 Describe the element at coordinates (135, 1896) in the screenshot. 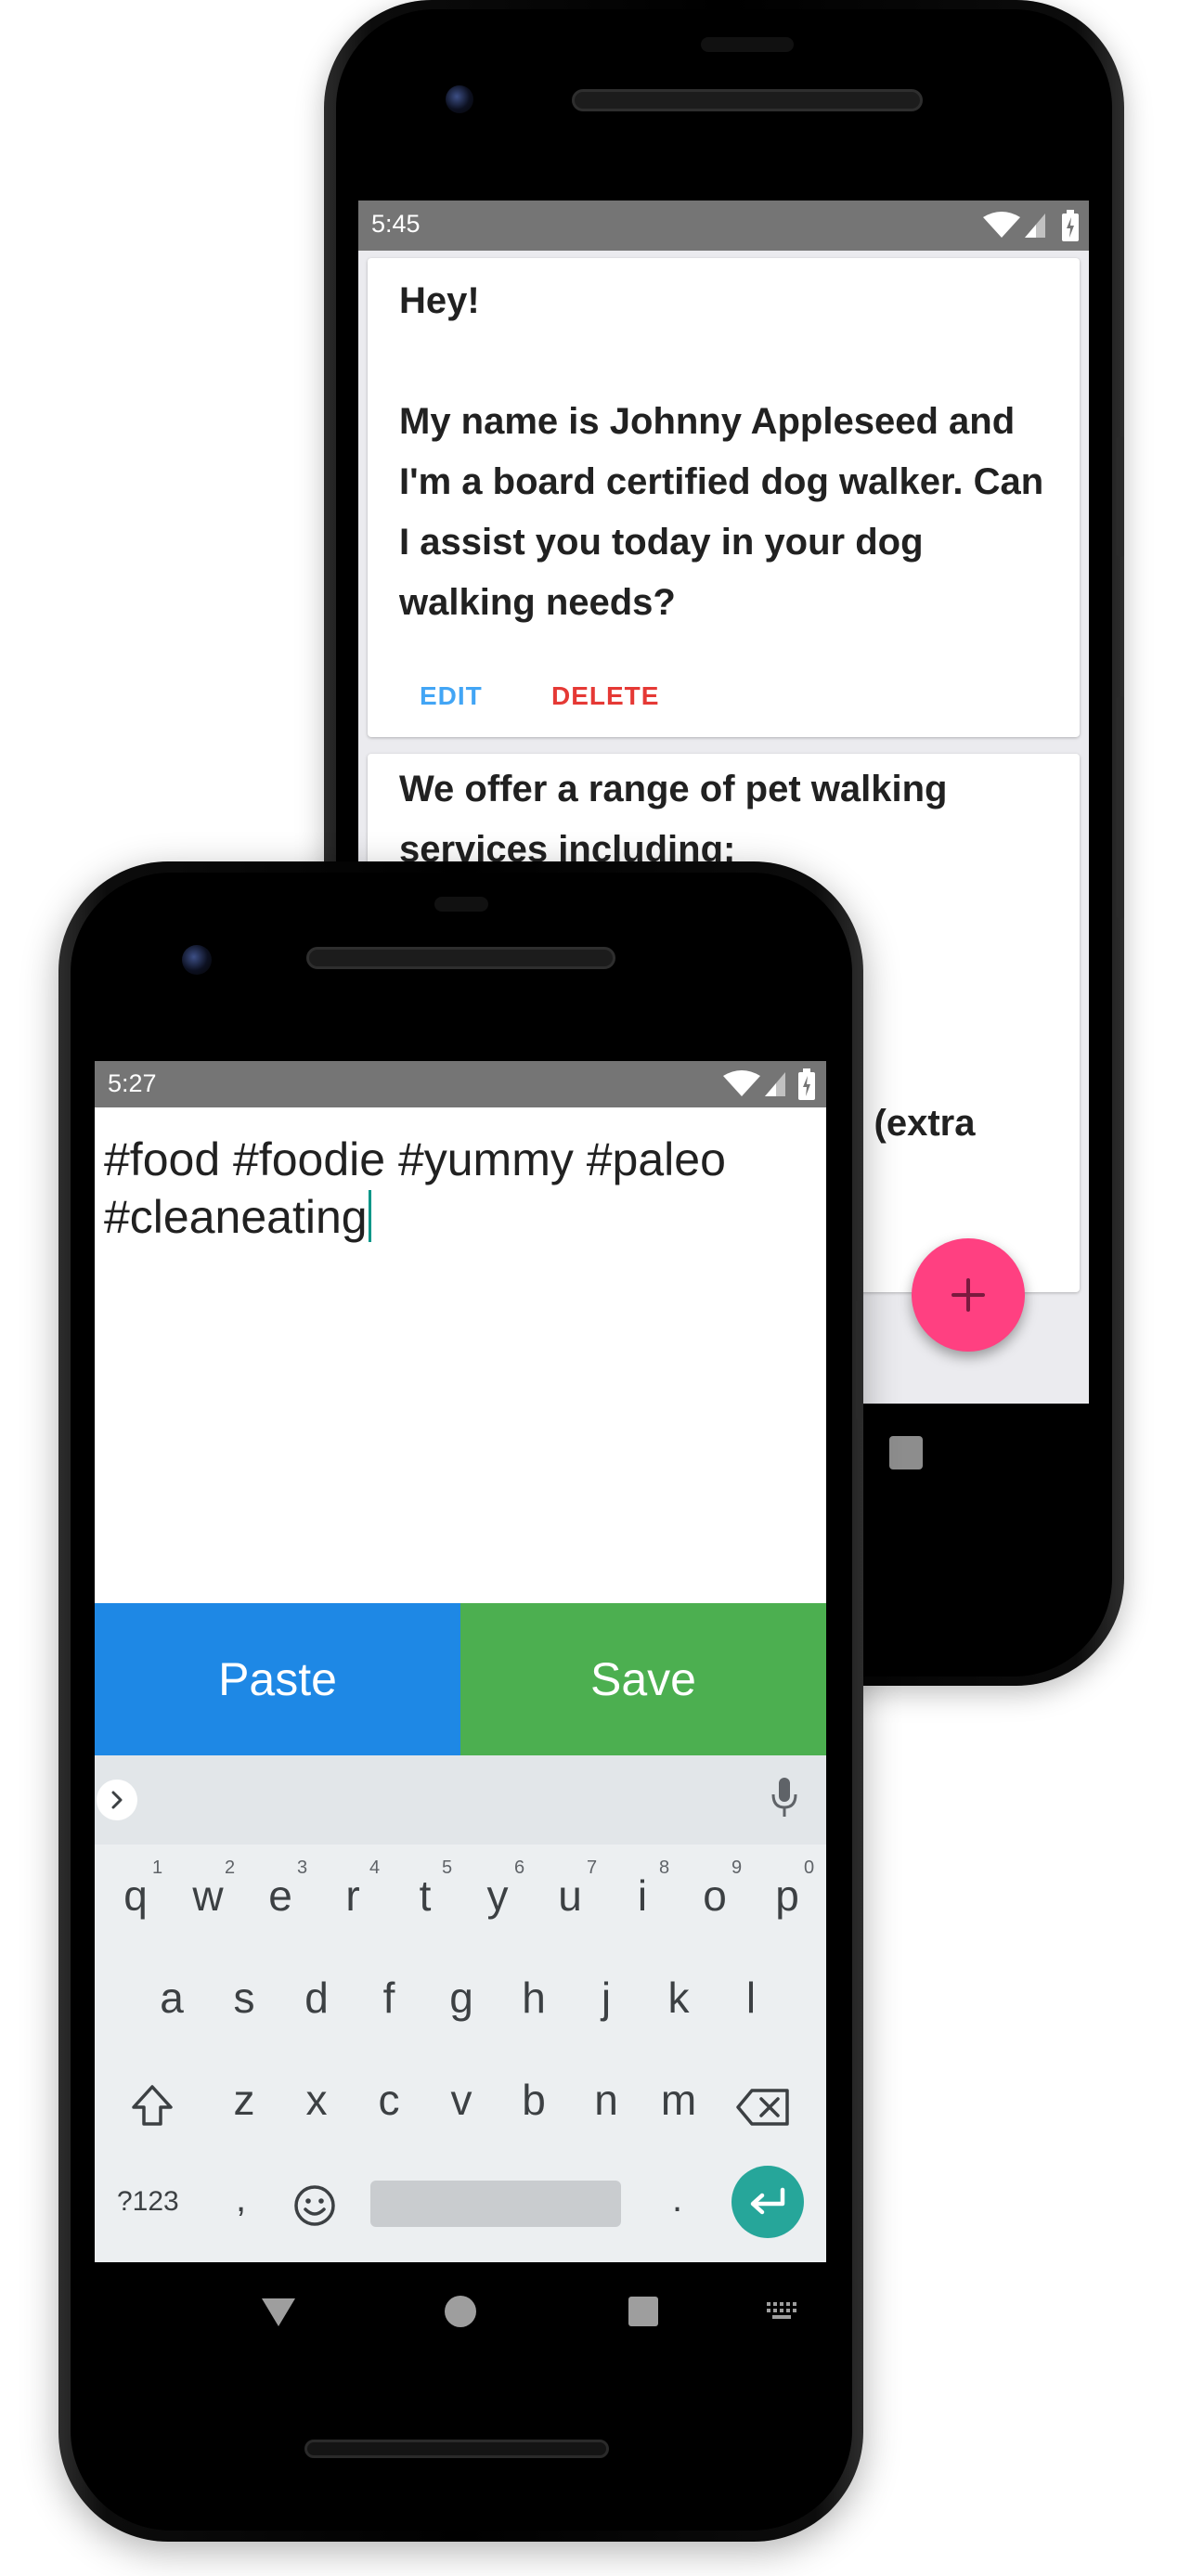

I see `key-q: q` at that location.